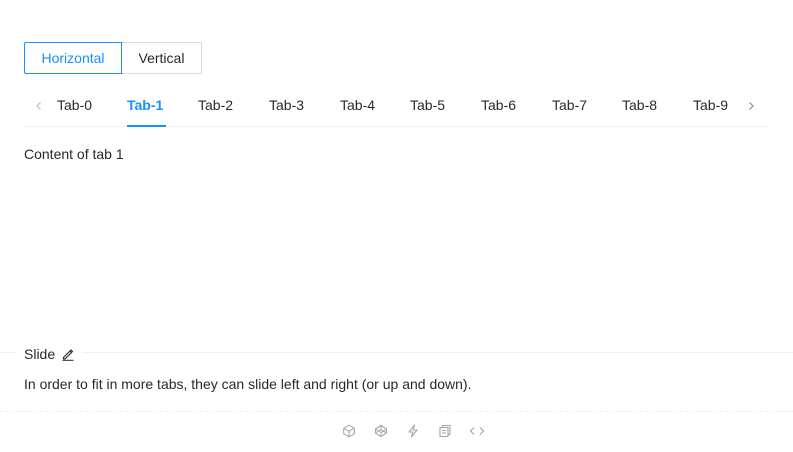 This screenshot has width=793, height=452. I want to click on copy-icon, so click(445, 431).